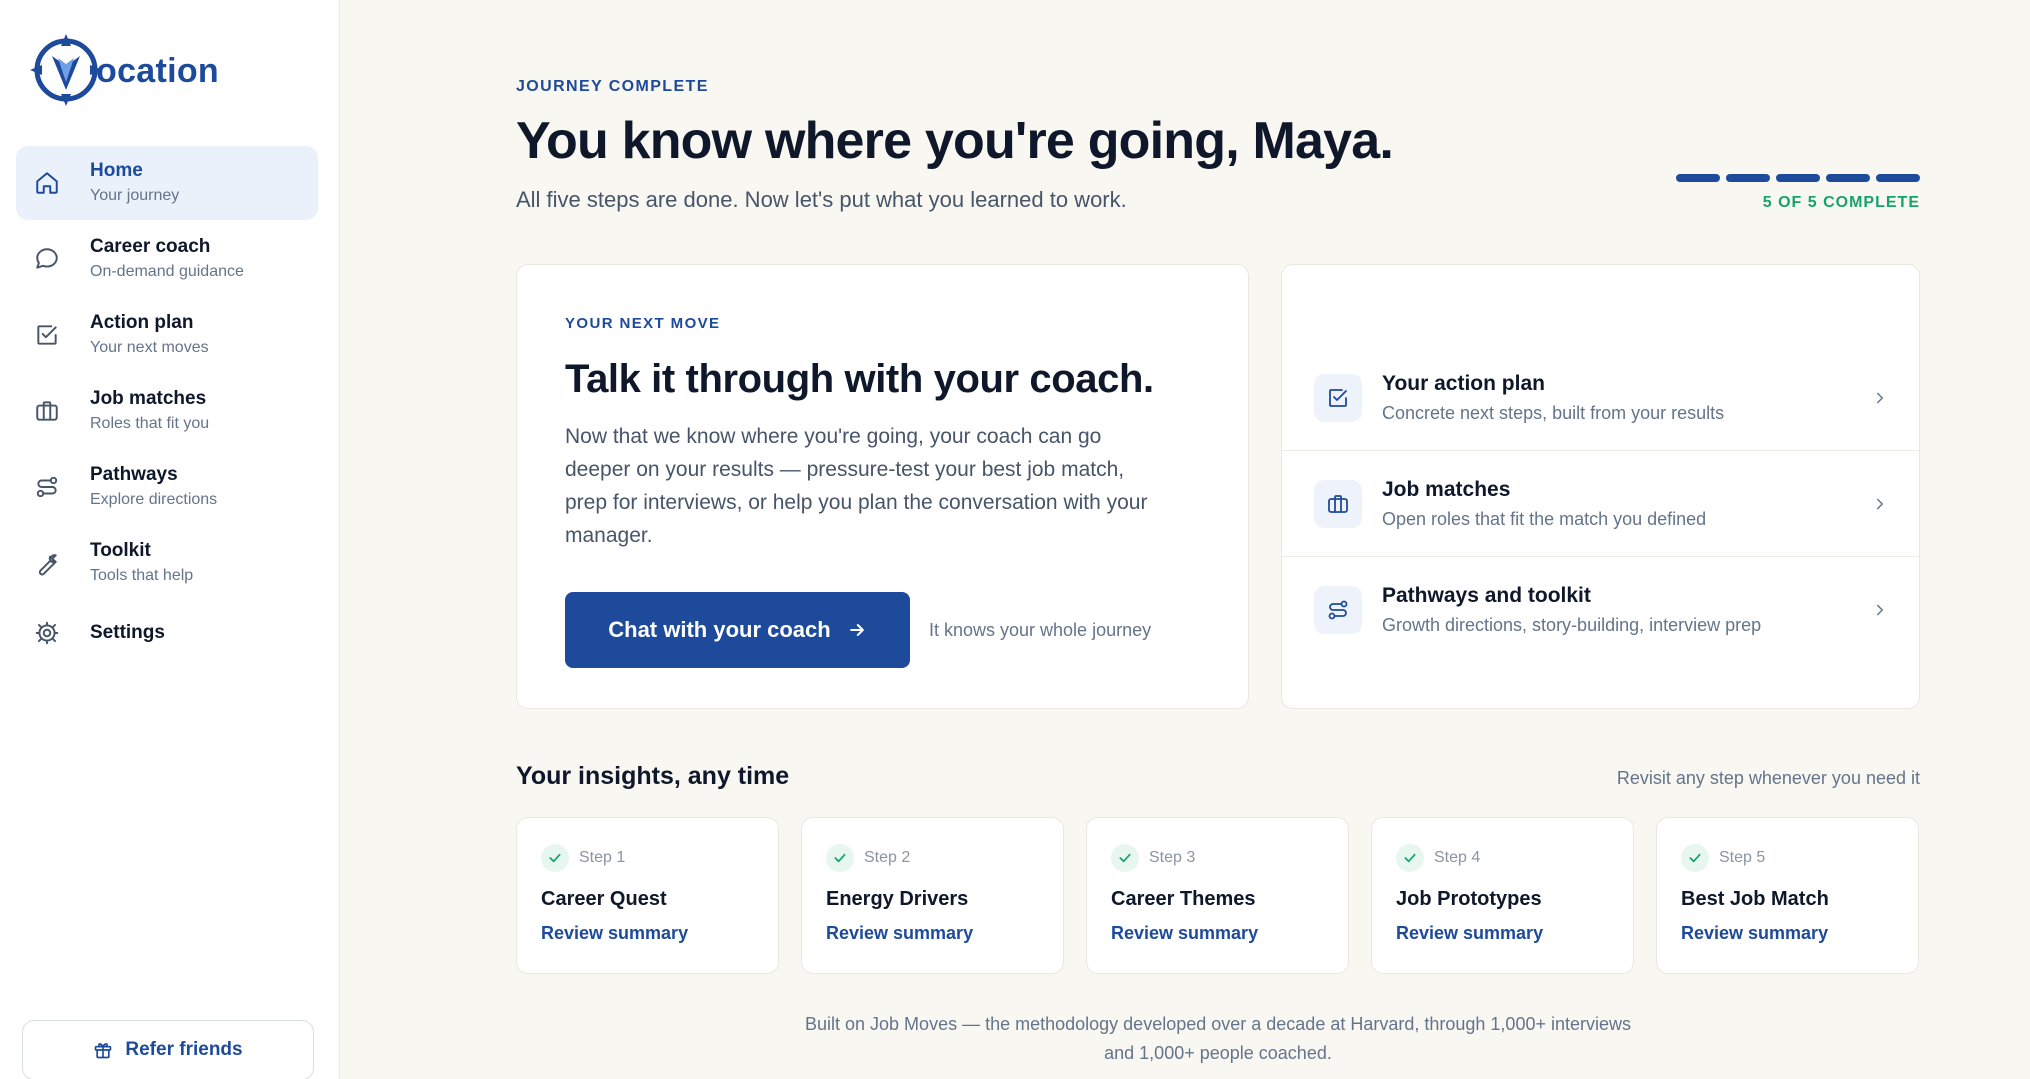 This screenshot has height=1079, width=2030. What do you see at coordinates (149, 347) in the screenshot?
I see `sidebar-item-sublabel: Your next moves` at bounding box center [149, 347].